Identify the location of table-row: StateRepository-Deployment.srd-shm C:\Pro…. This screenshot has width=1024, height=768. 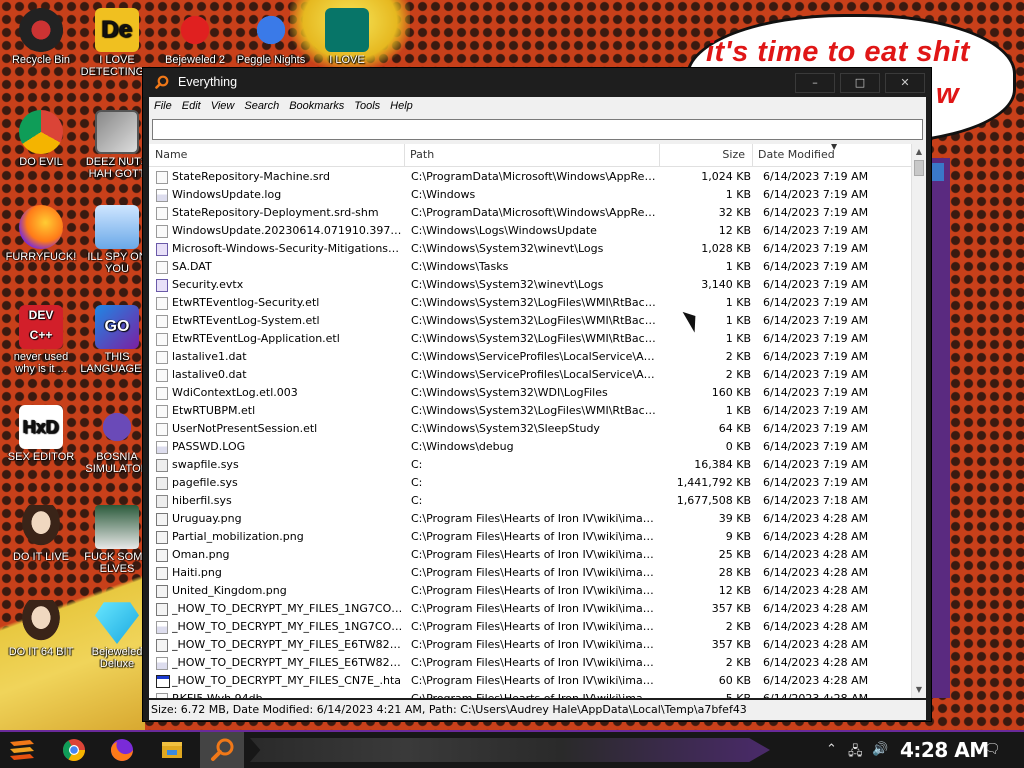
(530, 213).